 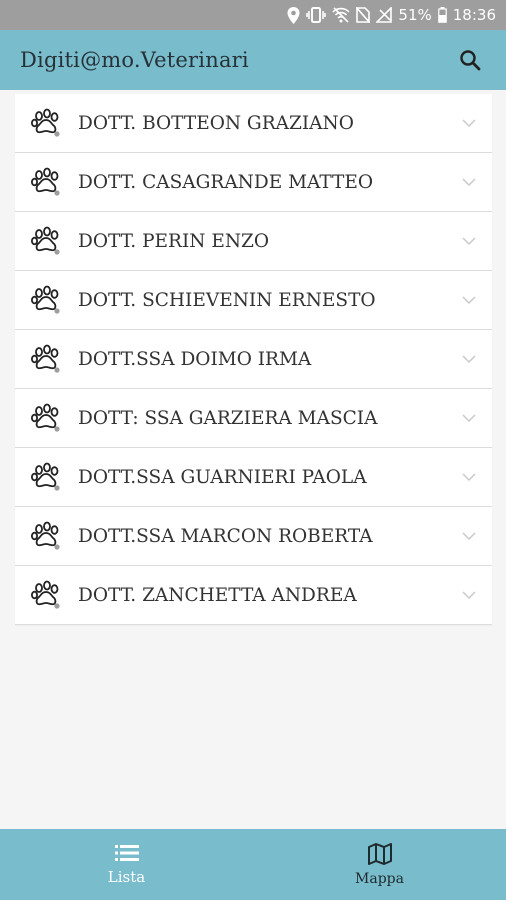 I want to click on list-item: DOTT. SCHIEVENIN ERNESTO, so click(x=253, y=300).